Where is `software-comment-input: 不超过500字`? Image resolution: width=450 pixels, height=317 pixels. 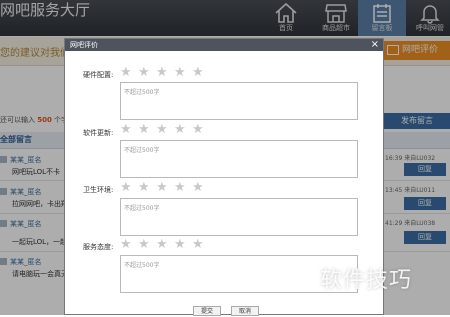
software-comment-input: 不超过500字 is located at coordinates (239, 159).